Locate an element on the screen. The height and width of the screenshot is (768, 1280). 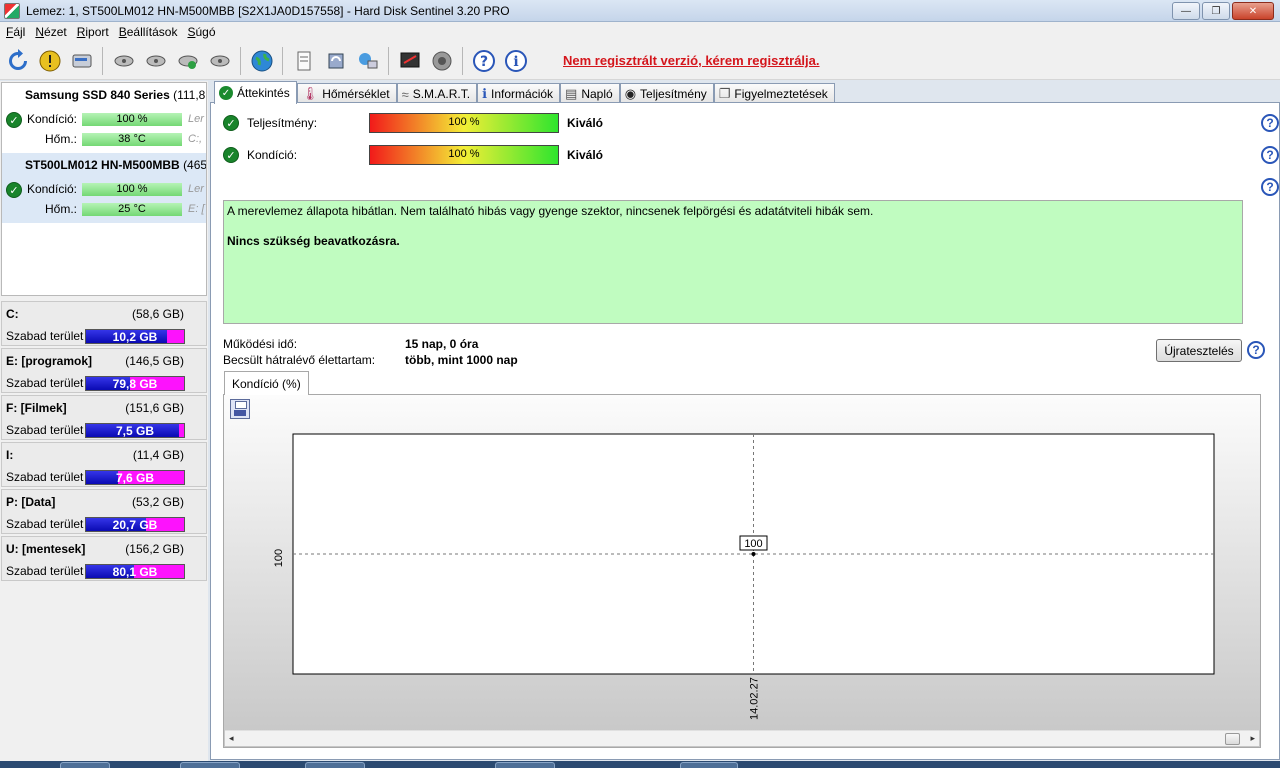
condition-metric: ✓ Kondíció: 100 % Kiváló is located at coordinates (413, 155).